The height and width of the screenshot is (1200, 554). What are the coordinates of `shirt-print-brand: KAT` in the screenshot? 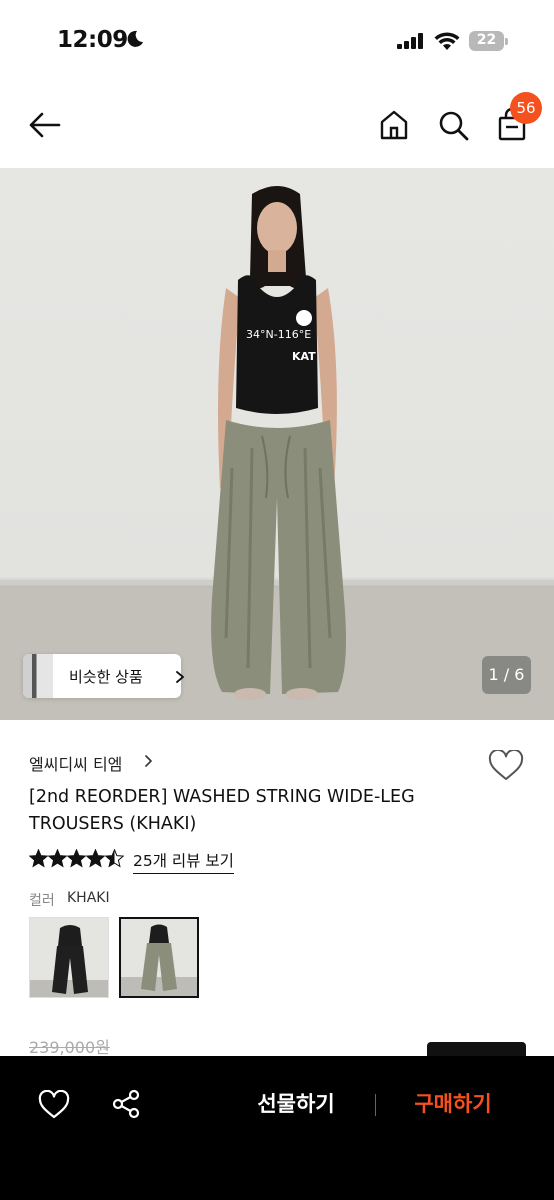 It's located at (304, 356).